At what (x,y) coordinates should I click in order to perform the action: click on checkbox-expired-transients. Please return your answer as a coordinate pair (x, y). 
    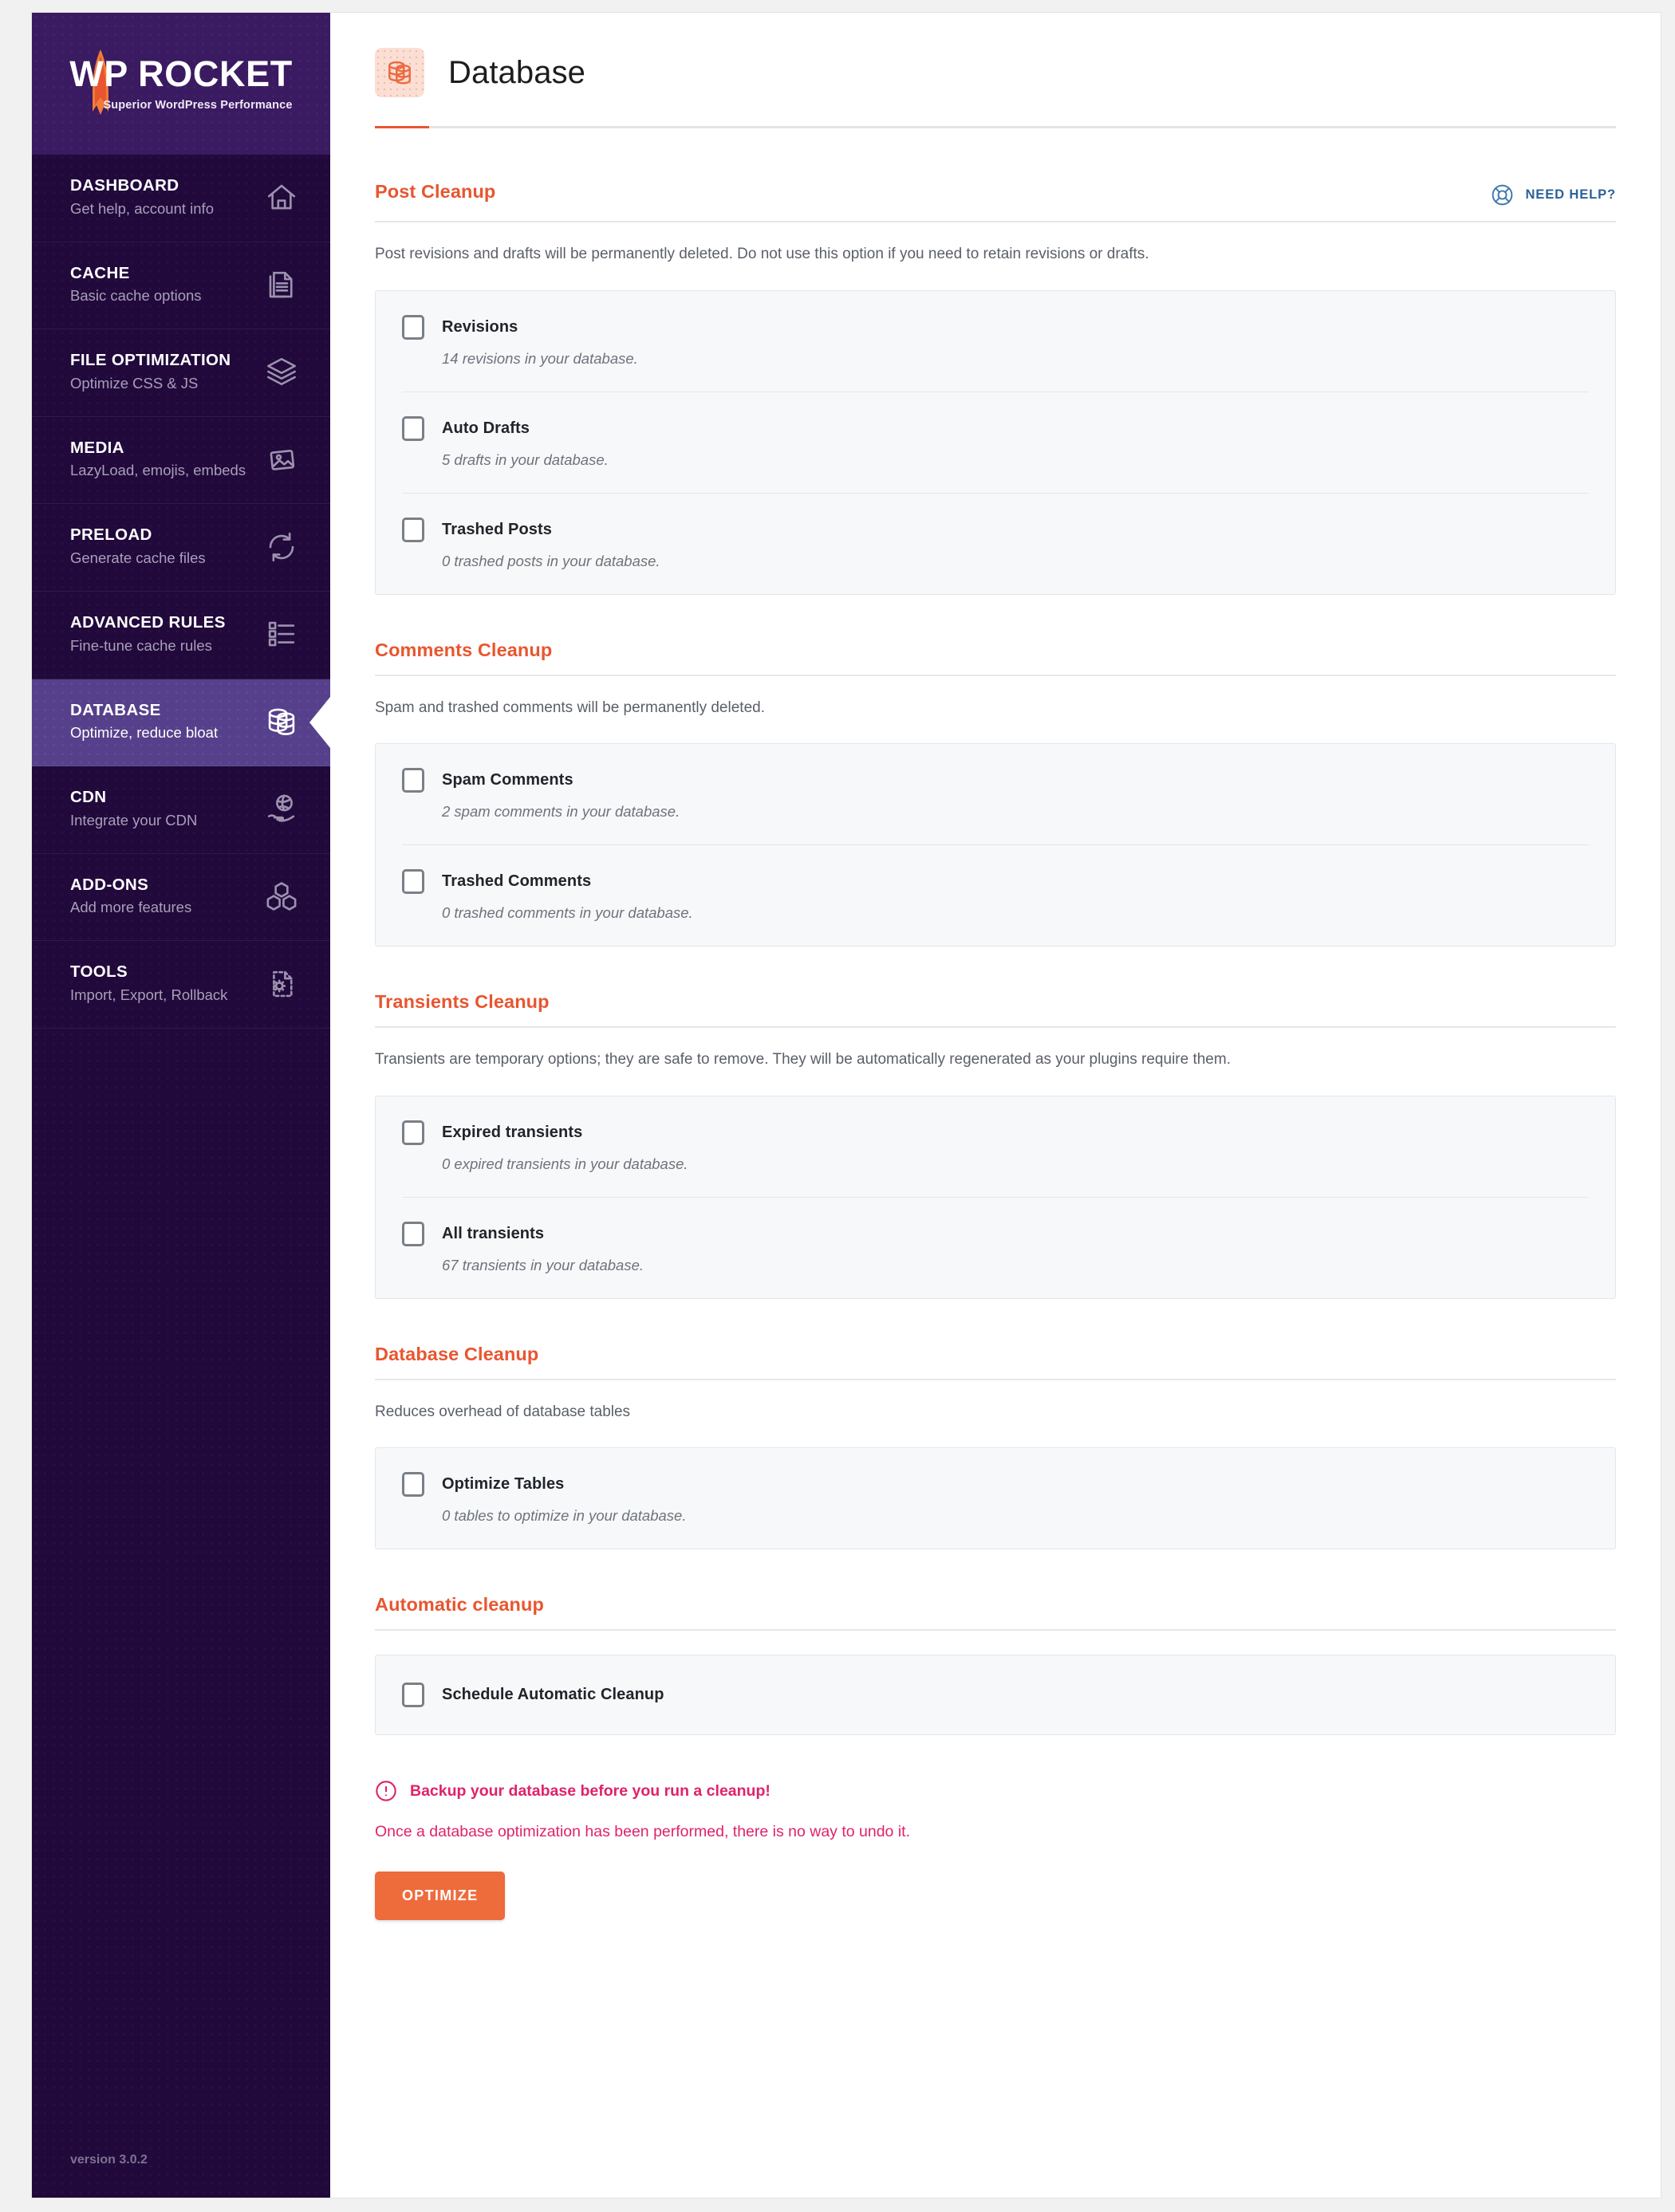
    Looking at the image, I should click on (413, 1132).